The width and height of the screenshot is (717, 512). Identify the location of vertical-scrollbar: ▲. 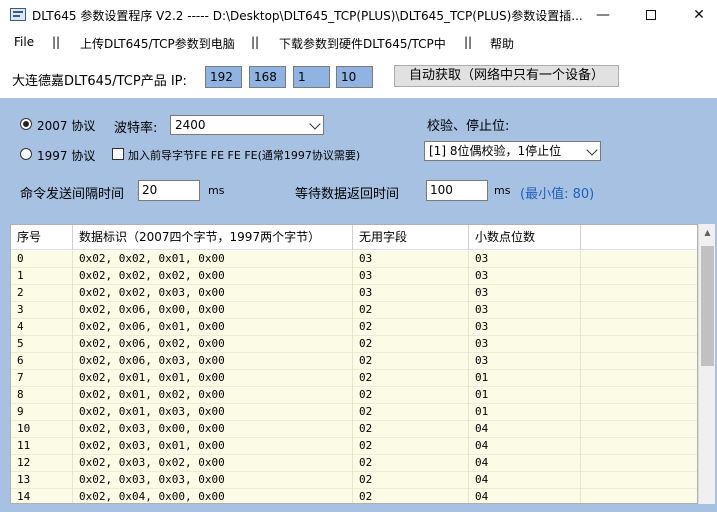
(706, 364).